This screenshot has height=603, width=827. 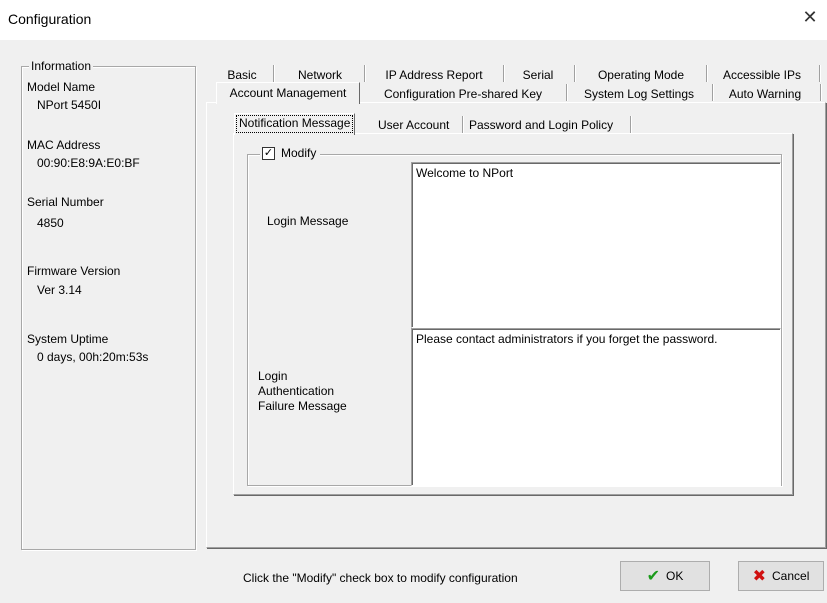 I want to click on tab-account-management: Account Management, so click(x=288, y=93).